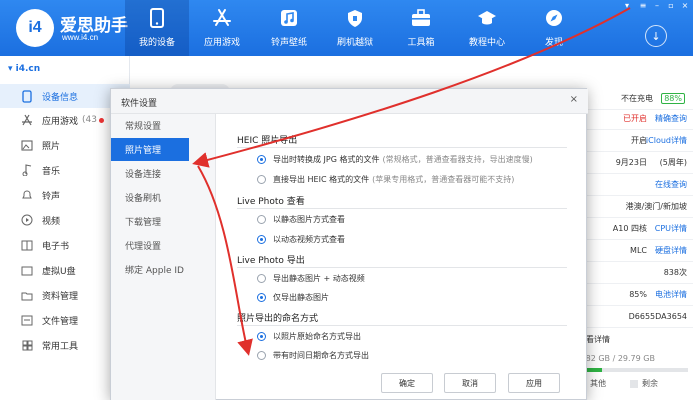  What do you see at coordinates (635, 118) in the screenshot?
I see `info-value: 已开启` at bounding box center [635, 118].